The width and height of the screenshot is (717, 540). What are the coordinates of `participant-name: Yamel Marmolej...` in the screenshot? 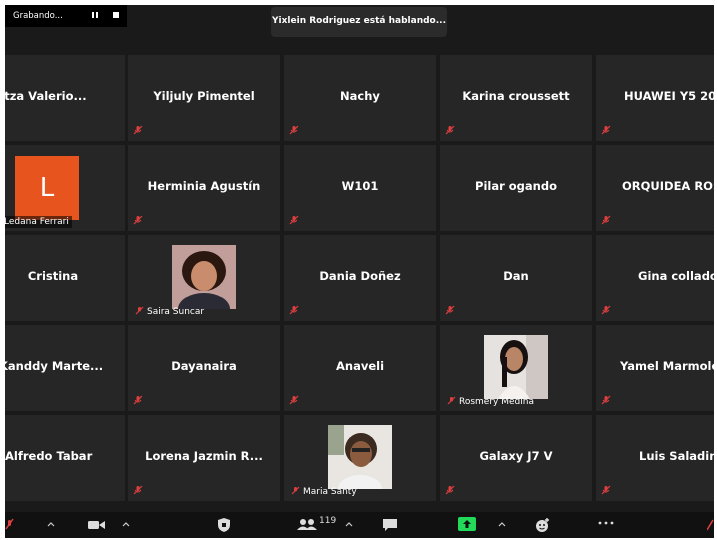 It's located at (667, 366).